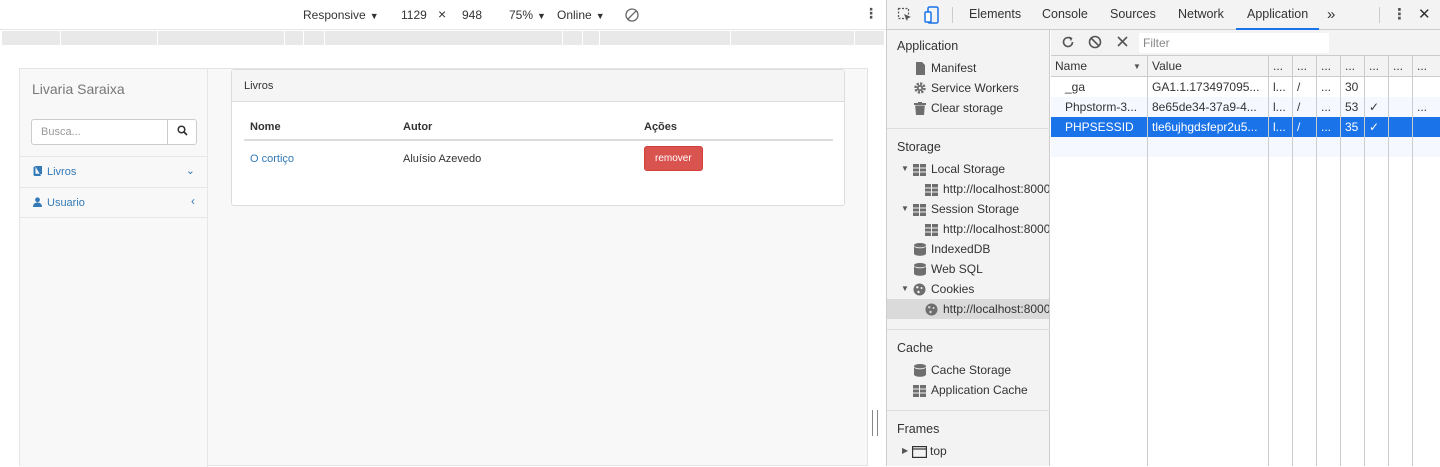  I want to click on sidebar-item-clear-storage: Clear storage, so click(968, 108).